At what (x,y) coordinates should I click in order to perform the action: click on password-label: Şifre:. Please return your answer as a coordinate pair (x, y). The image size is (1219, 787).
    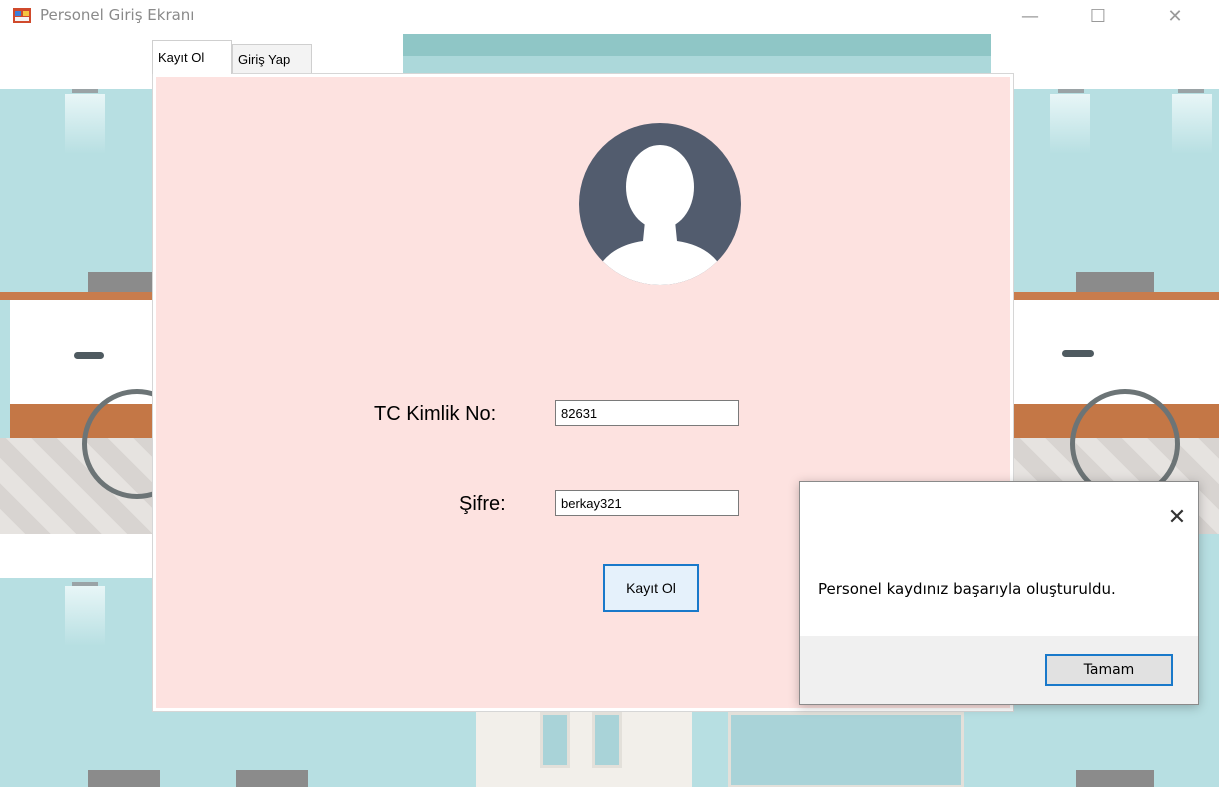
    Looking at the image, I should click on (482, 504).